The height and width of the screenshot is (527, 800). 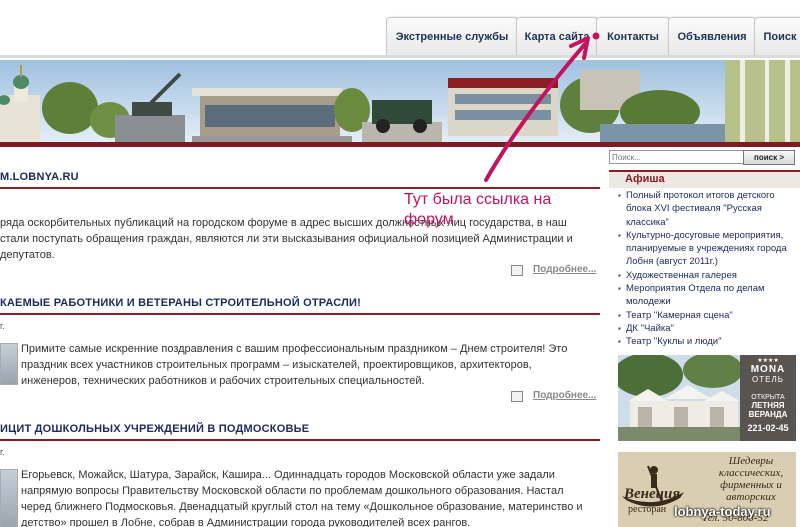 What do you see at coordinates (703, 295) in the screenshot?
I see `afisha-item: Мероприятия Отдела по делам молодежи` at bounding box center [703, 295].